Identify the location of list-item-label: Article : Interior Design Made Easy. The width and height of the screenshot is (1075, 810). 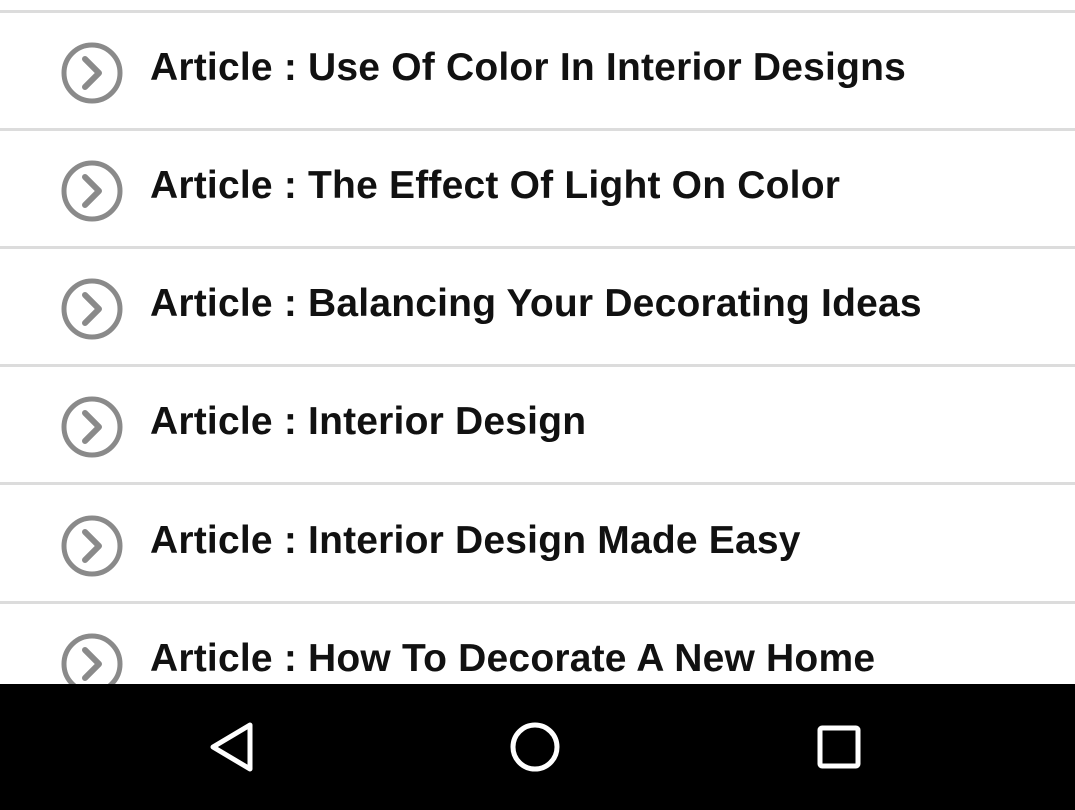
(475, 540).